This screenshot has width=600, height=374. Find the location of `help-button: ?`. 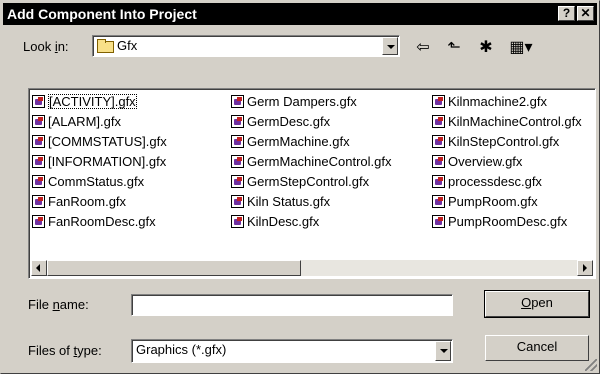

help-button: ? is located at coordinates (566, 13).